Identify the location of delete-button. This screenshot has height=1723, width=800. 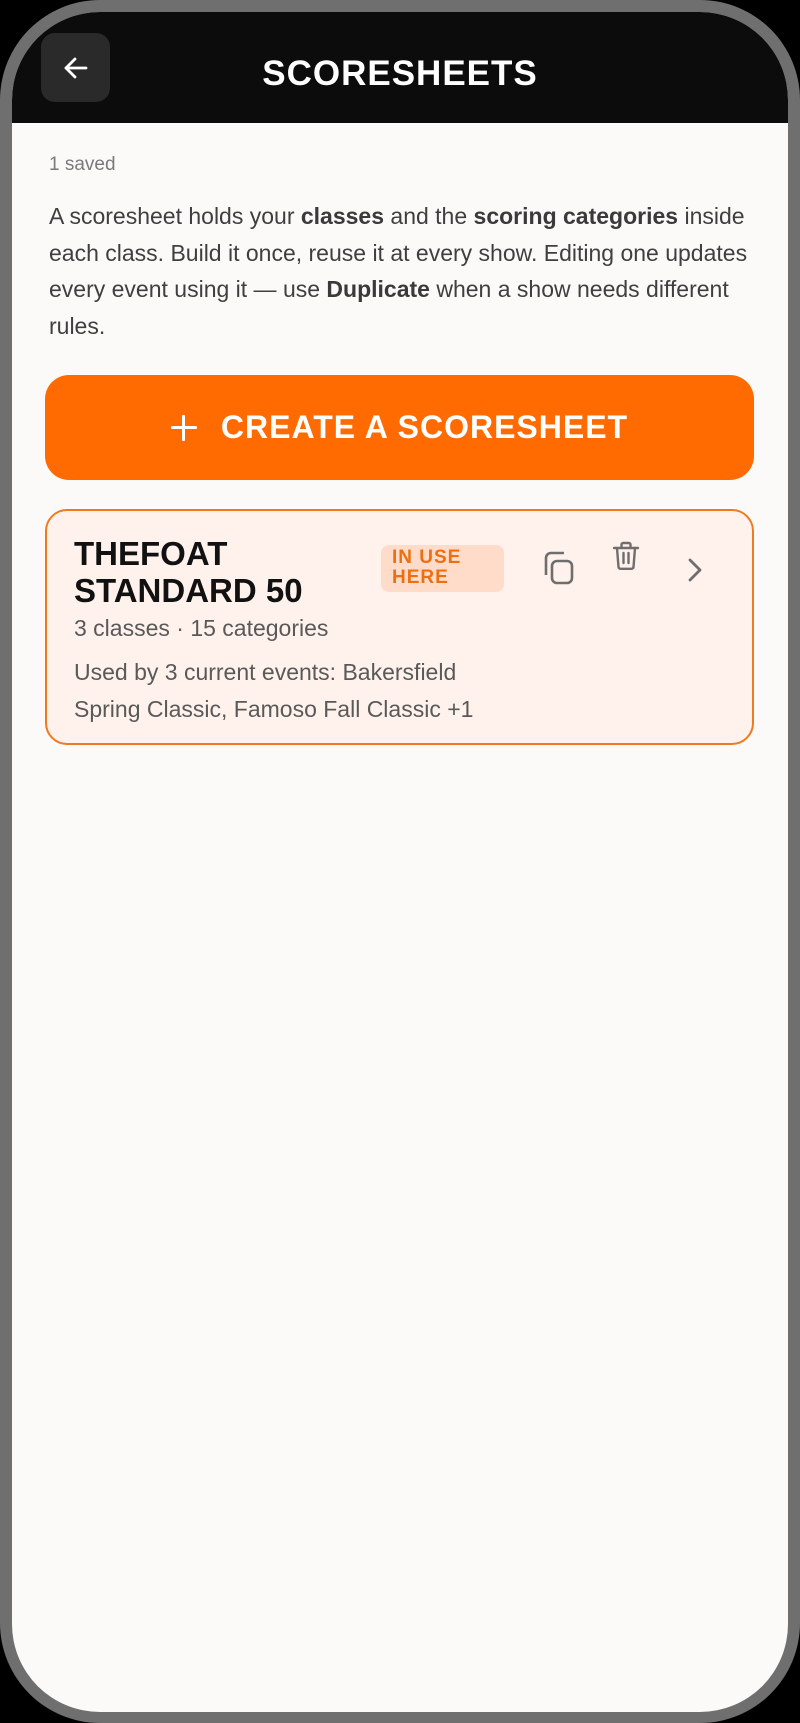
(626, 558).